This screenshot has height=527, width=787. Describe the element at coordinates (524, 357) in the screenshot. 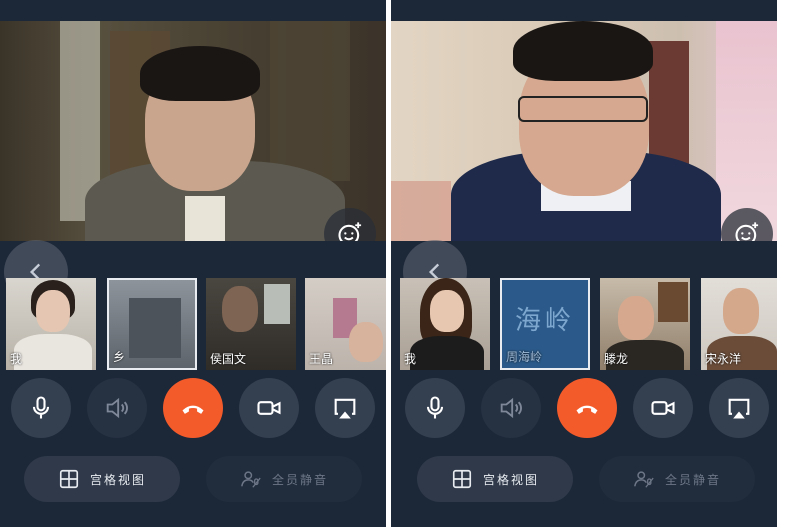

I see `participant-name: 周海岭` at that location.